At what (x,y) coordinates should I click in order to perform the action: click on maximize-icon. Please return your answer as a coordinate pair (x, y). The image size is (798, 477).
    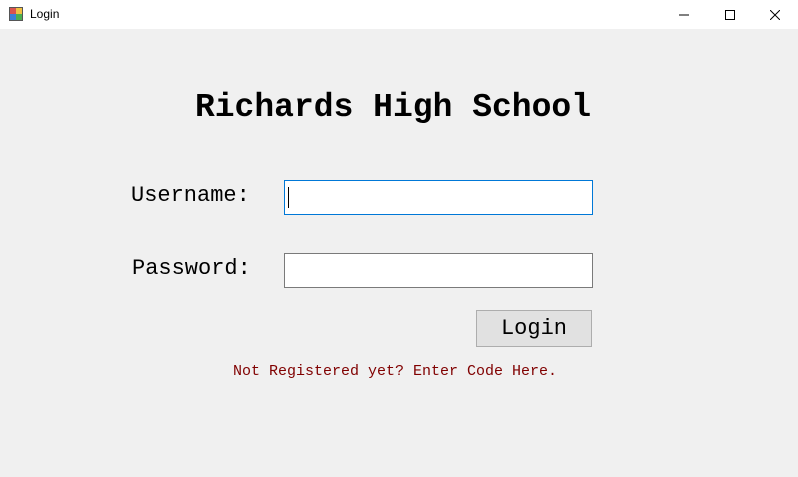
    Looking at the image, I should click on (730, 14).